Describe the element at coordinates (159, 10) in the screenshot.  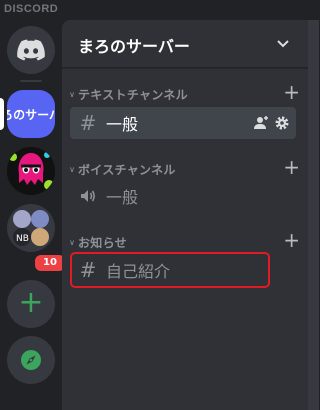
I see `title-bar: DISCORD` at that location.